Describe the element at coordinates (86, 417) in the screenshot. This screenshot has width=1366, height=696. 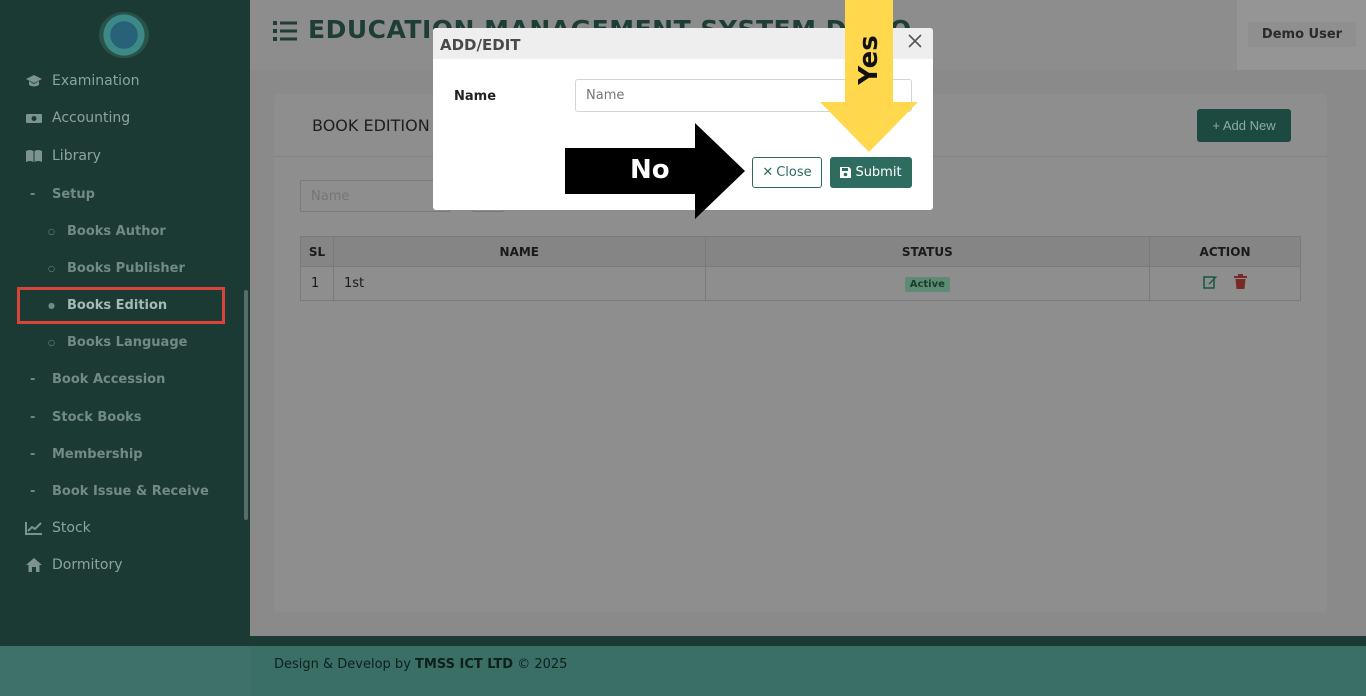
I see `sidebar-sub-stock-books: - Stock Books` at that location.